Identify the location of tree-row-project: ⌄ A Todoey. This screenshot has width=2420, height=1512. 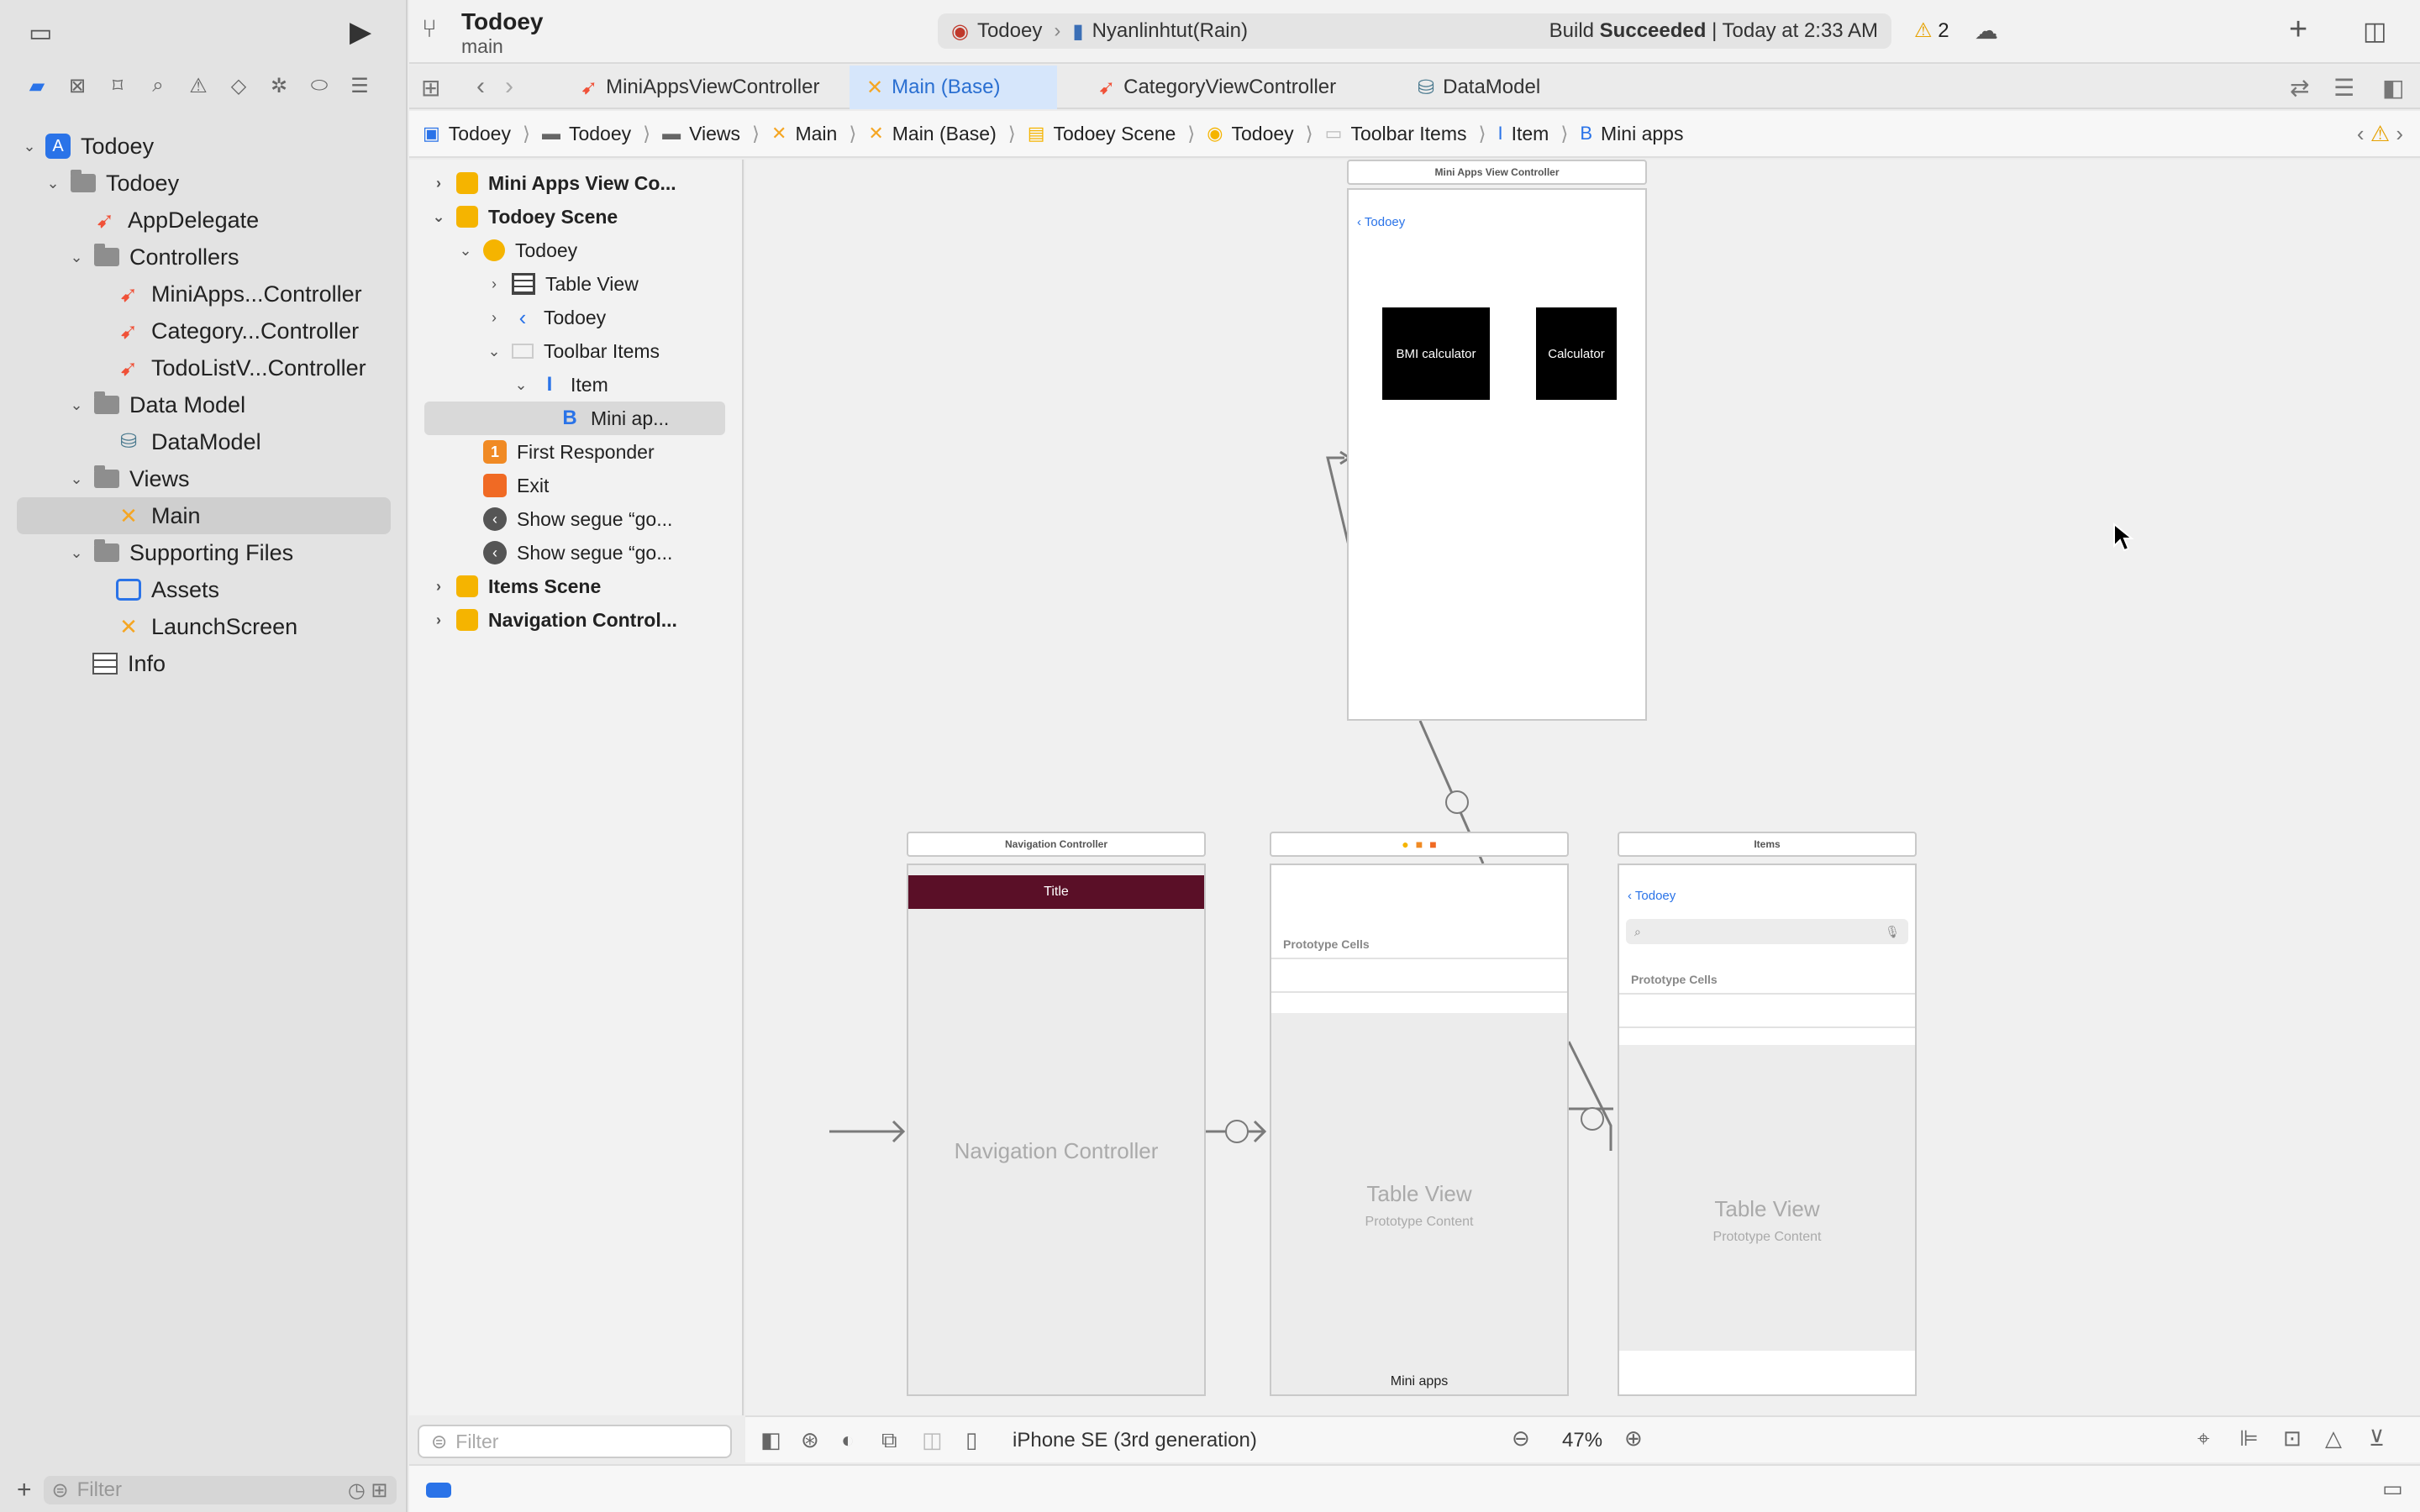
(204, 146).